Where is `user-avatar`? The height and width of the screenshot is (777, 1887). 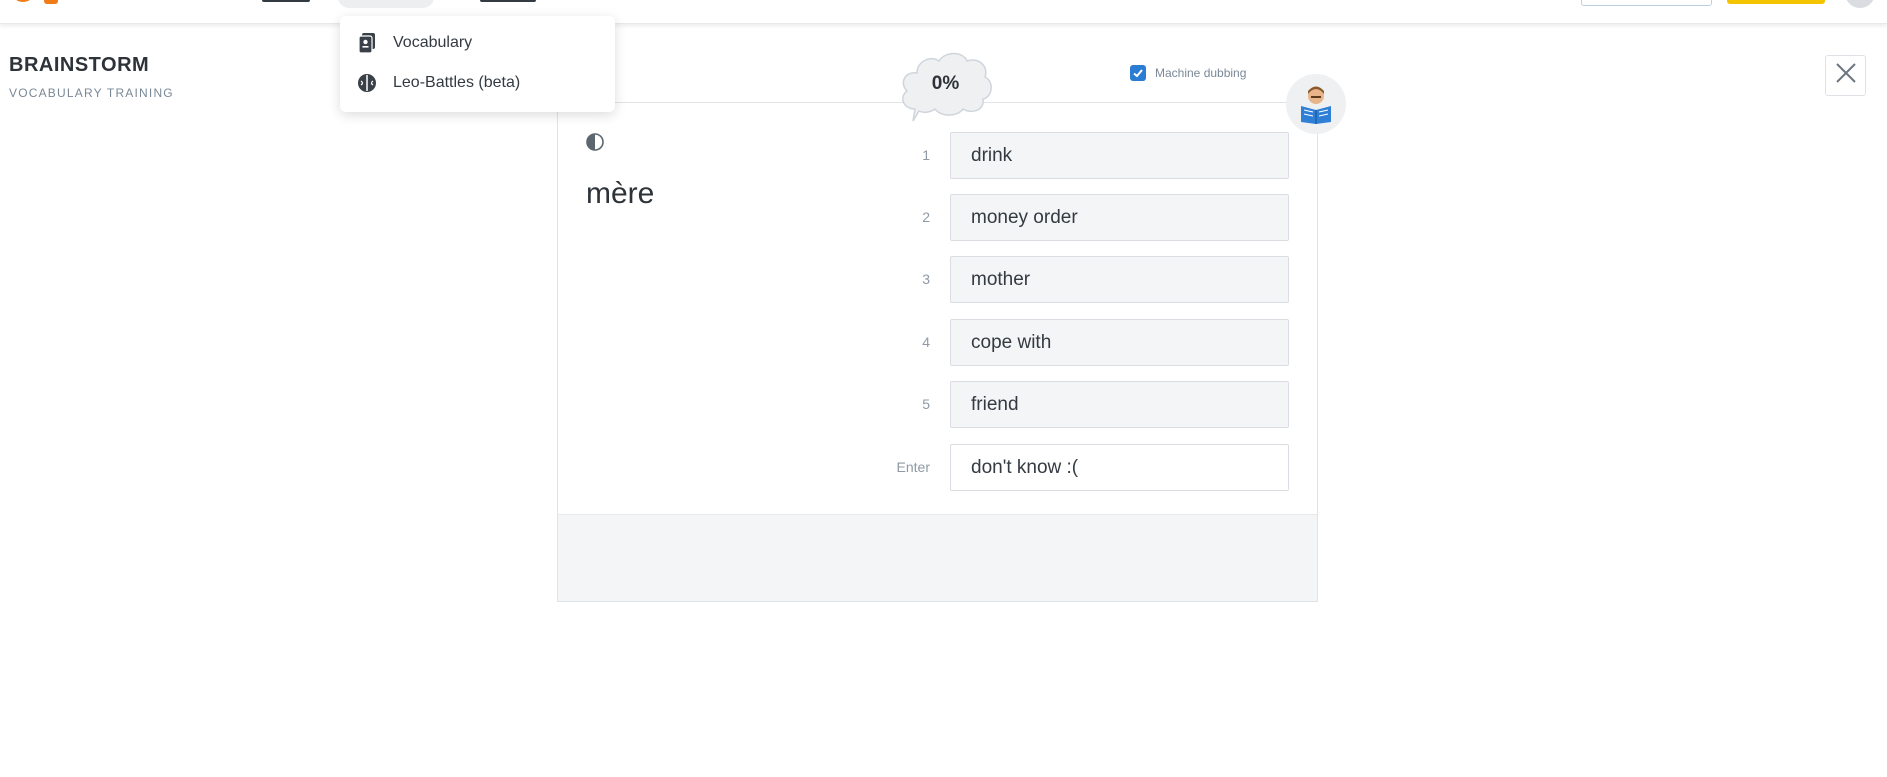 user-avatar is located at coordinates (1860, 4).